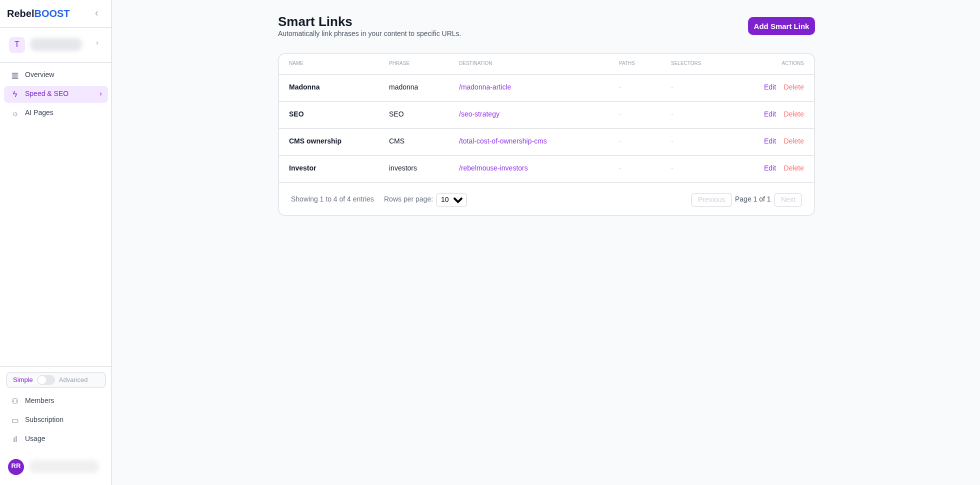 This screenshot has height=485, width=980. I want to click on workspace-name-blurred, so click(56, 44).